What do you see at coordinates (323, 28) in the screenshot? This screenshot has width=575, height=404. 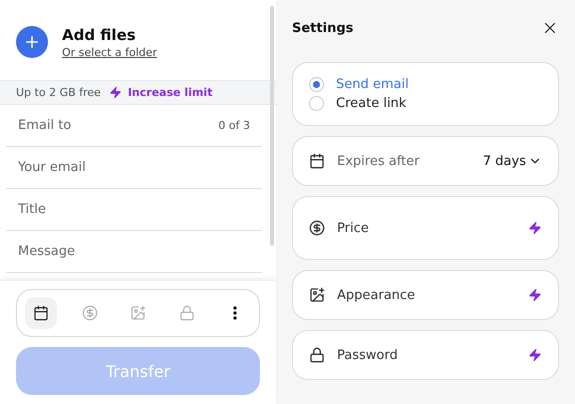 I see `settings-title: Settings` at bounding box center [323, 28].